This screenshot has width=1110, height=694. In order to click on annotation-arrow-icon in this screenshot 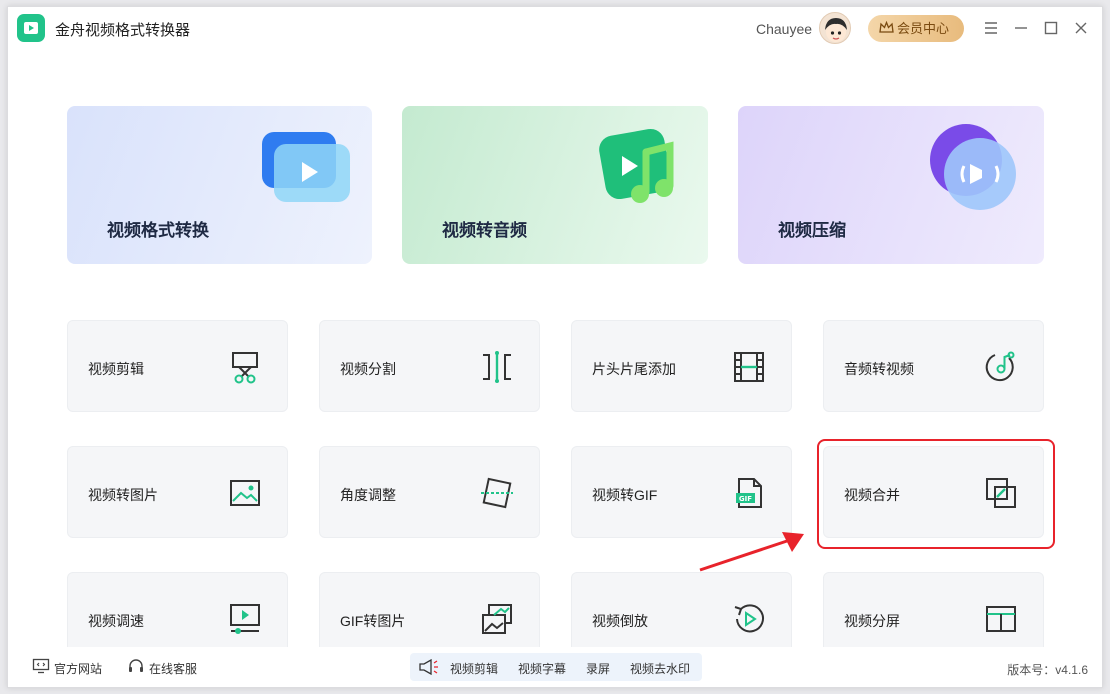, I will do `click(751, 552)`.